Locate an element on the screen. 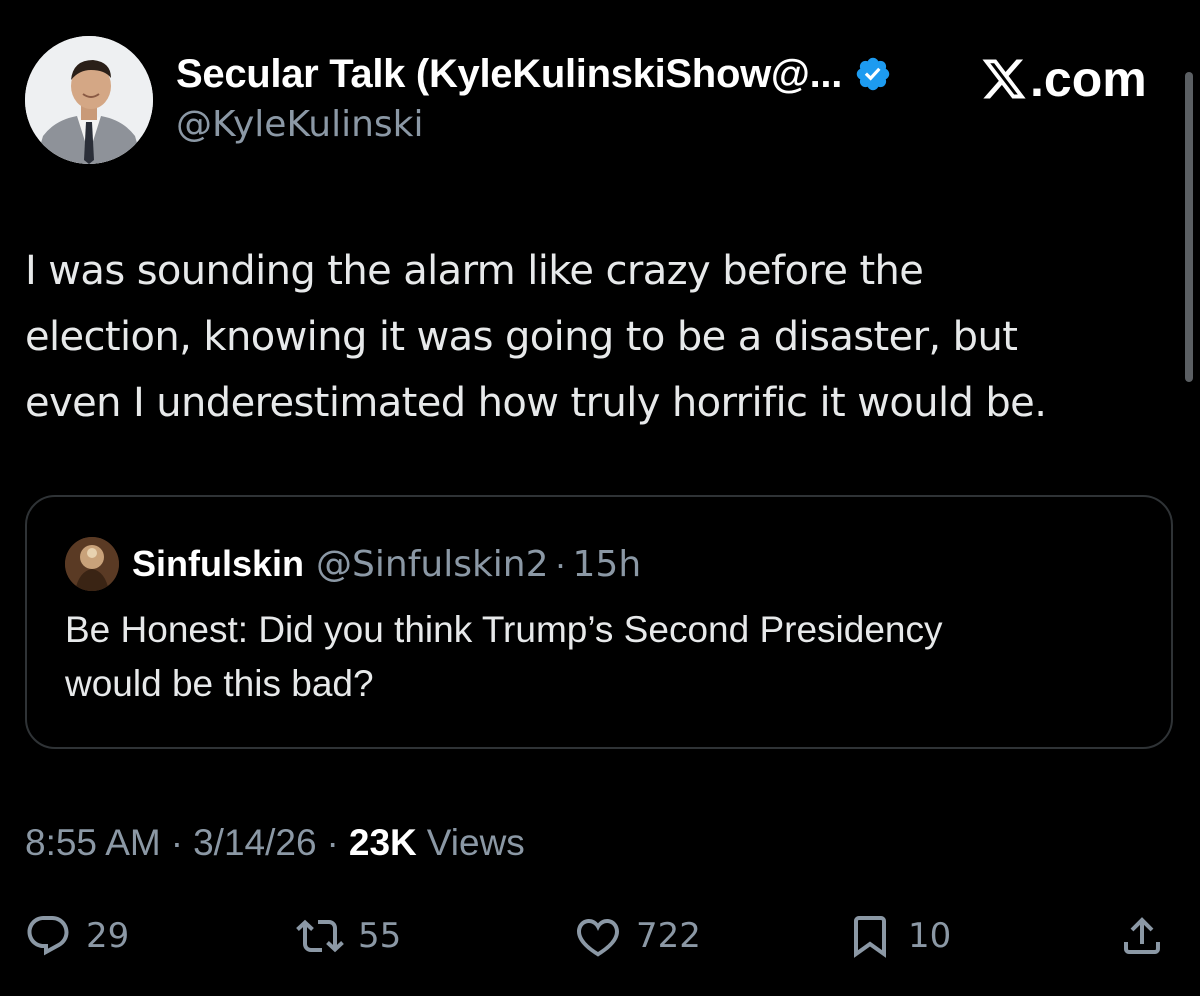 The height and width of the screenshot is (996, 1200). reply-count: 29 is located at coordinates (108, 936).